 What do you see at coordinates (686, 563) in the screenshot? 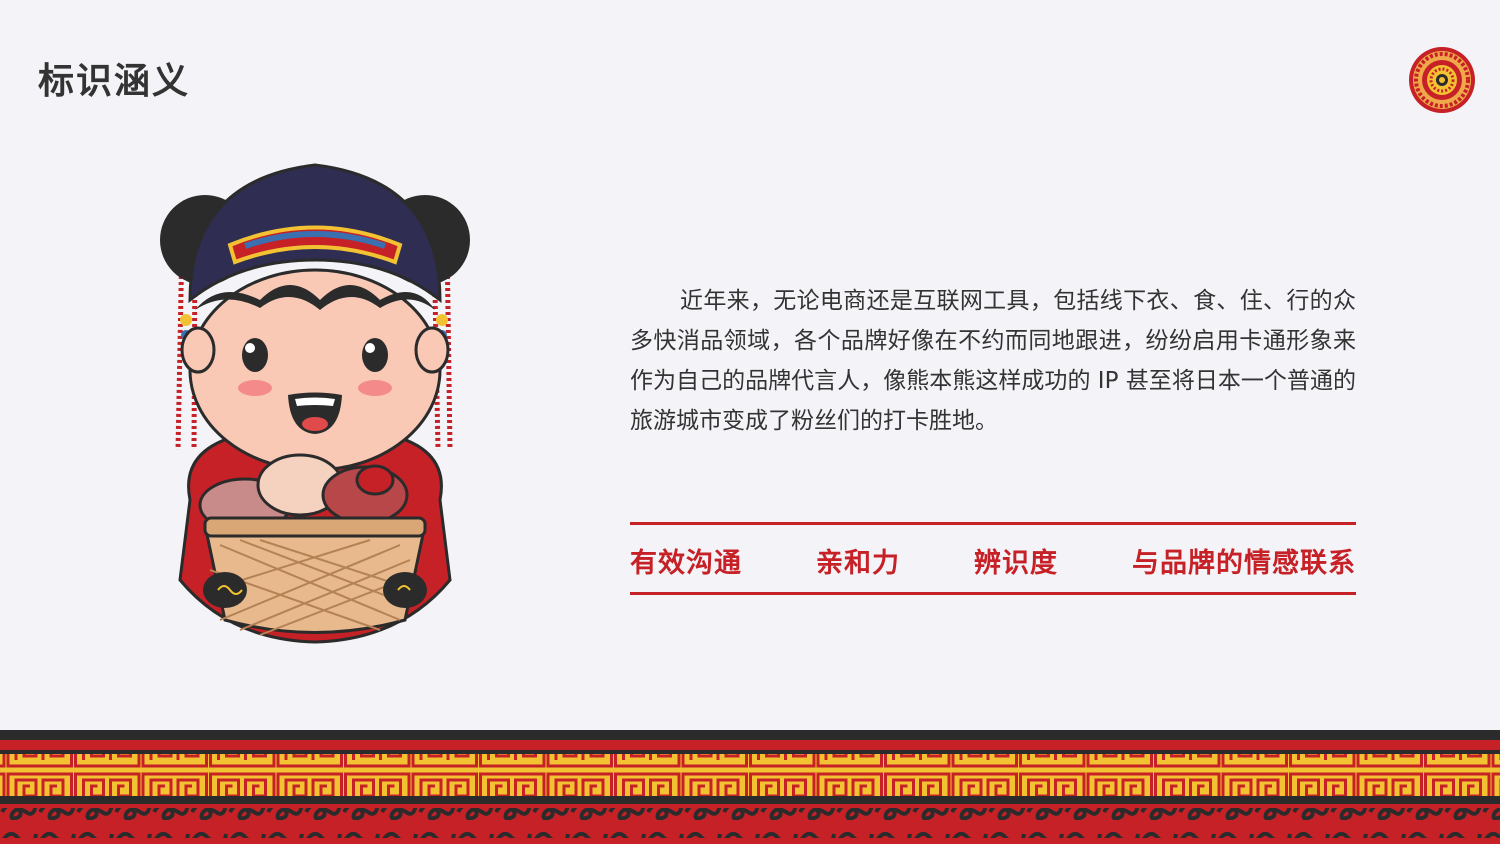
I see `keyword-communication: 有效沟通` at bounding box center [686, 563].